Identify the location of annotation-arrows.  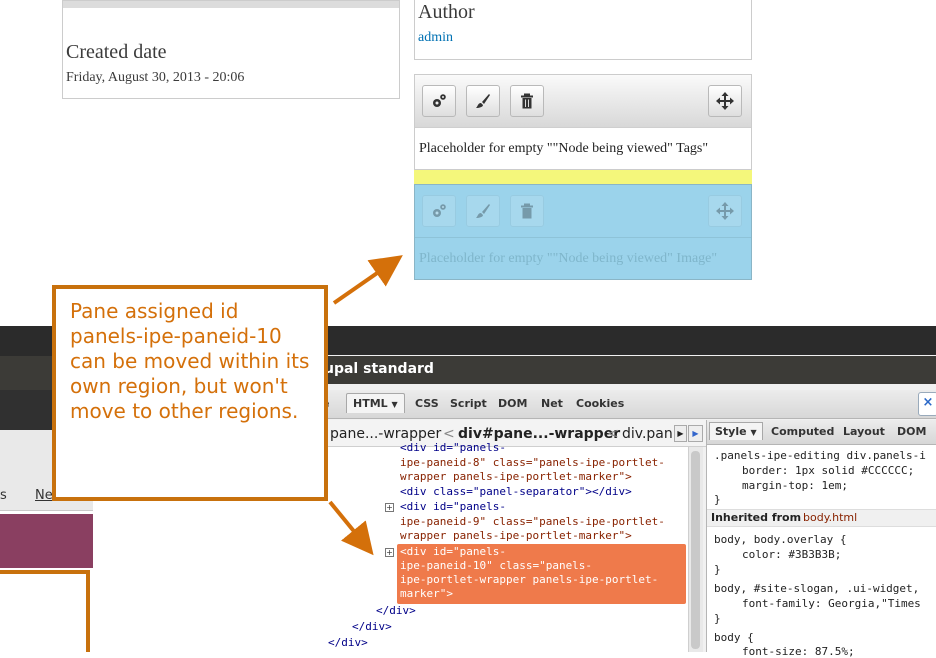
(365, 405).